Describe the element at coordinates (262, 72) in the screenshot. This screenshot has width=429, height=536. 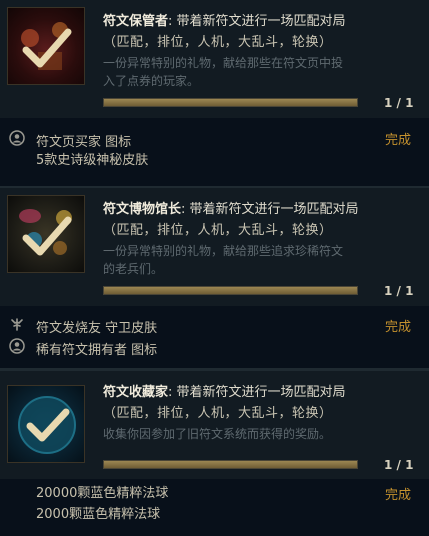
I see `mission-description: 一份异常特别的礼物，献给那些在符文页中投 入了点券的玩家。` at that location.